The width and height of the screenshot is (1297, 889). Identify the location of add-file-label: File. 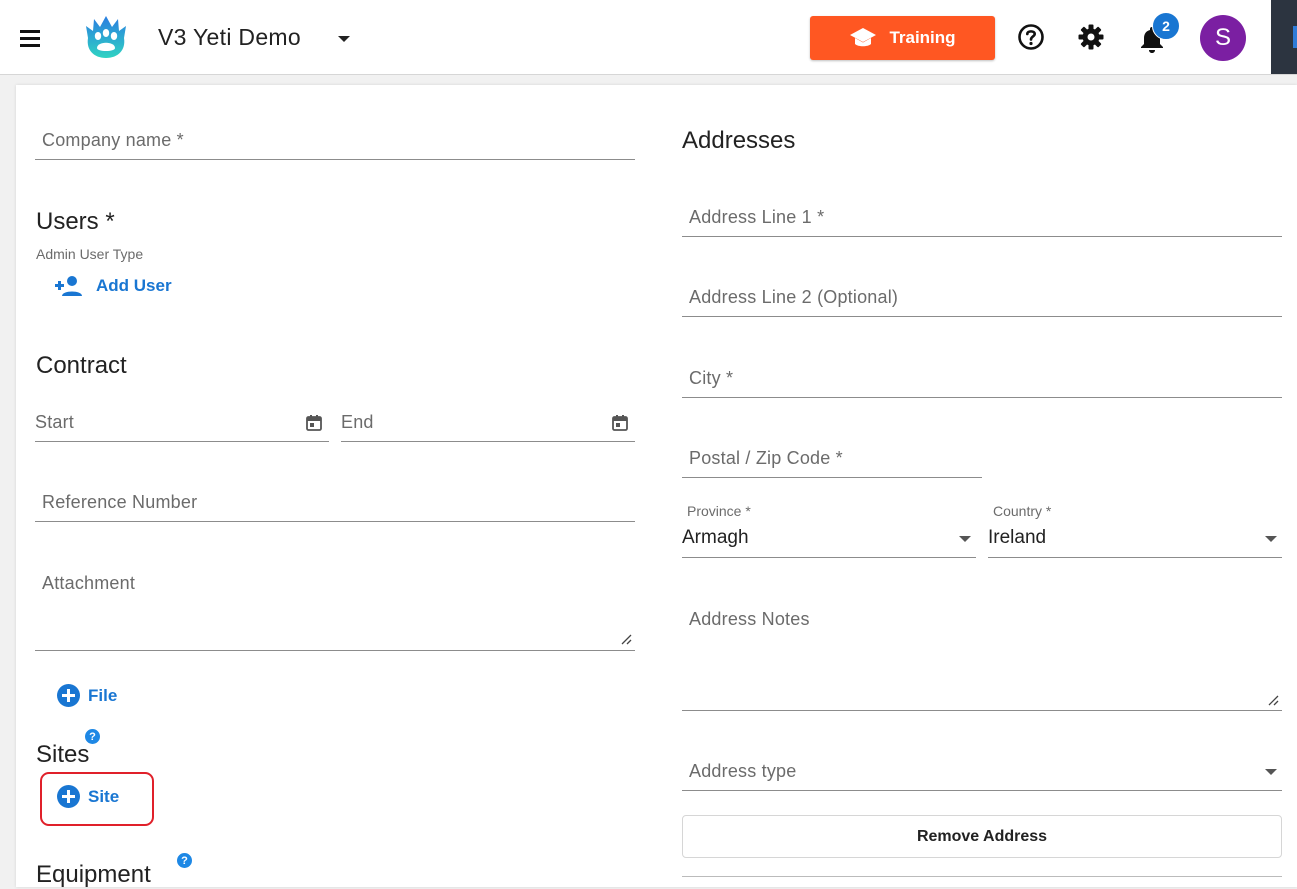
(103, 695).